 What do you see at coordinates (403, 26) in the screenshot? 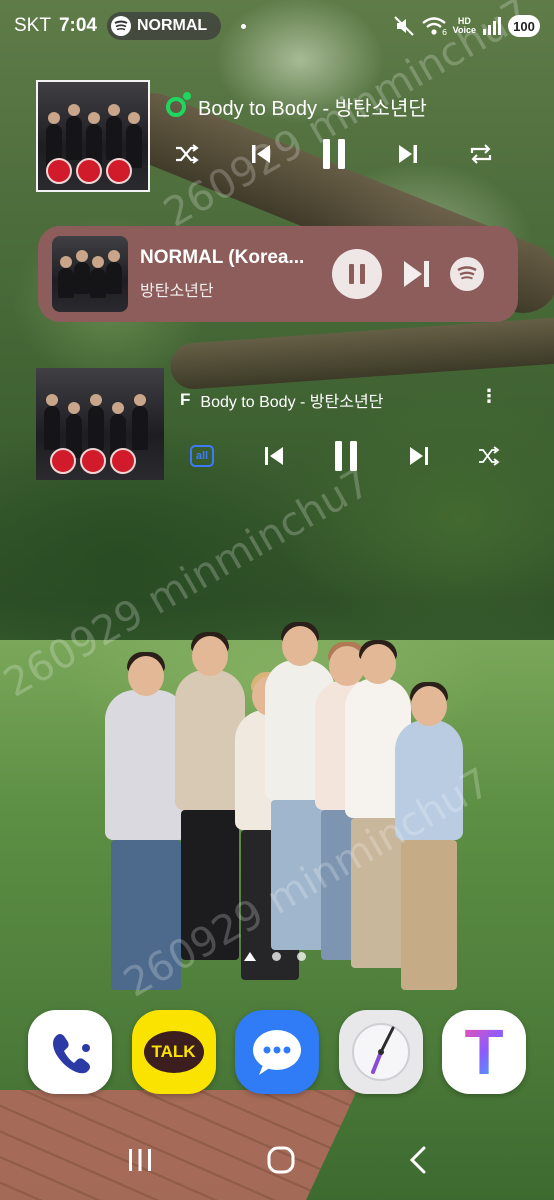
I see `mute-icon` at bounding box center [403, 26].